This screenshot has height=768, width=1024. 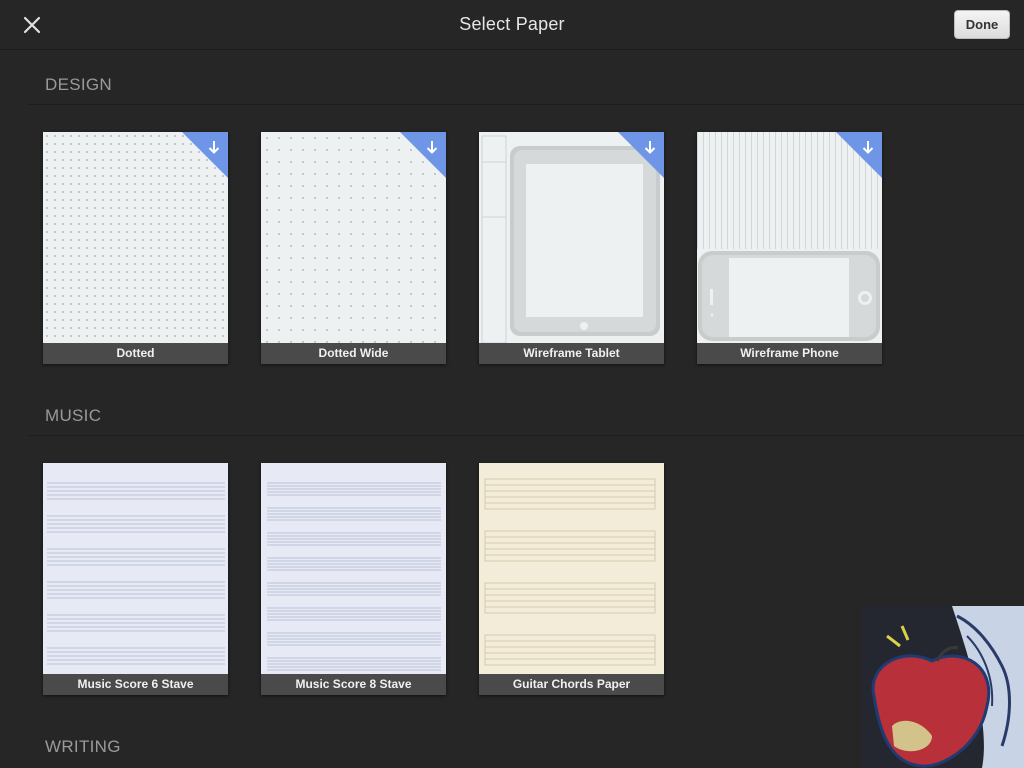 I want to click on tab-lines-illustration, so click(x=570, y=572).